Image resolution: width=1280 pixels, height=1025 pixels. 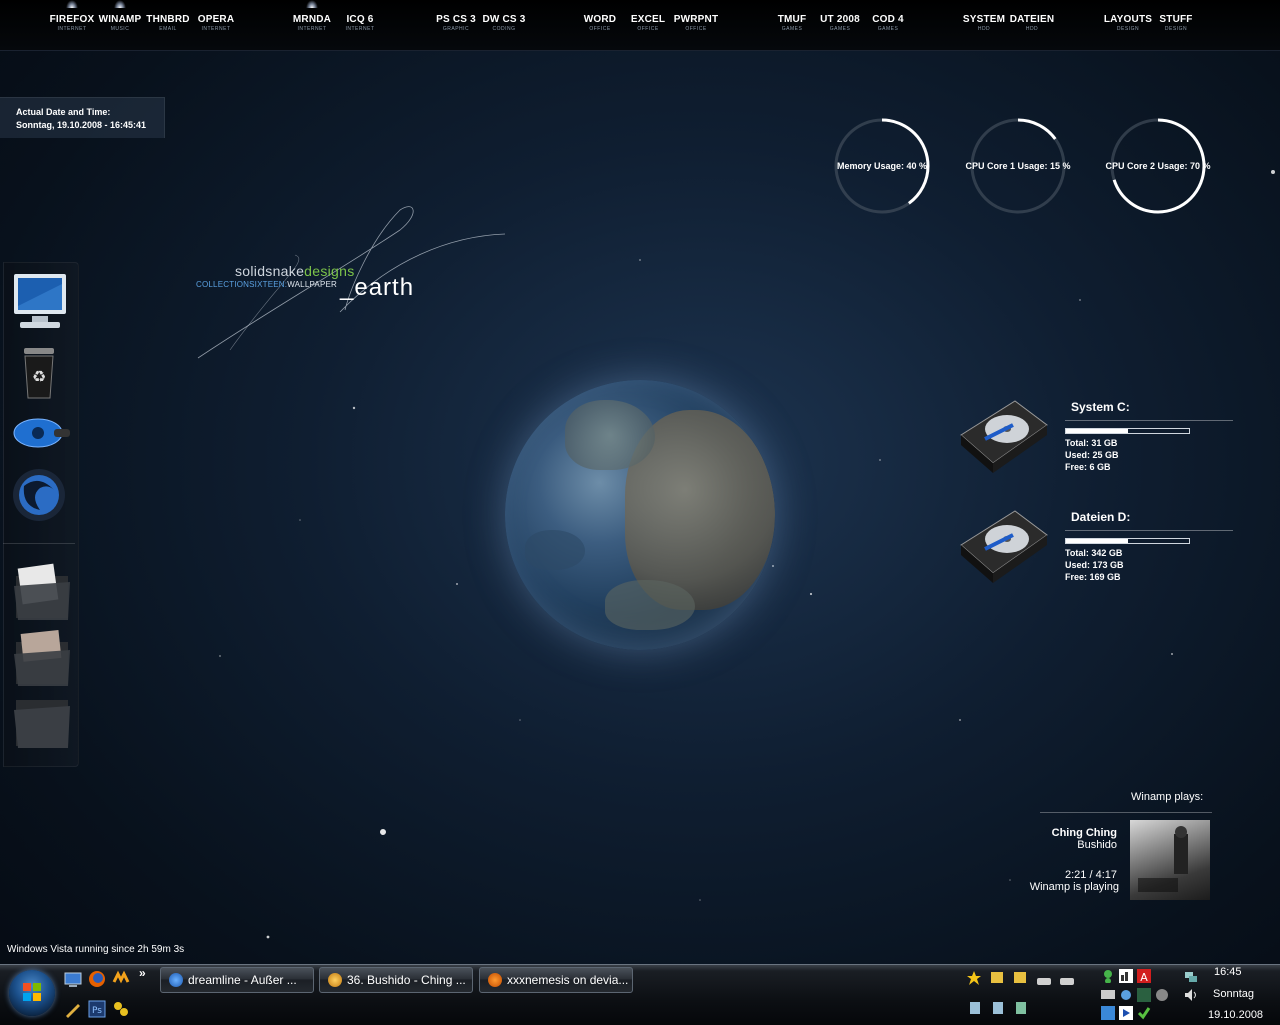 What do you see at coordinates (32, 993) in the screenshot?
I see `start-button` at bounding box center [32, 993].